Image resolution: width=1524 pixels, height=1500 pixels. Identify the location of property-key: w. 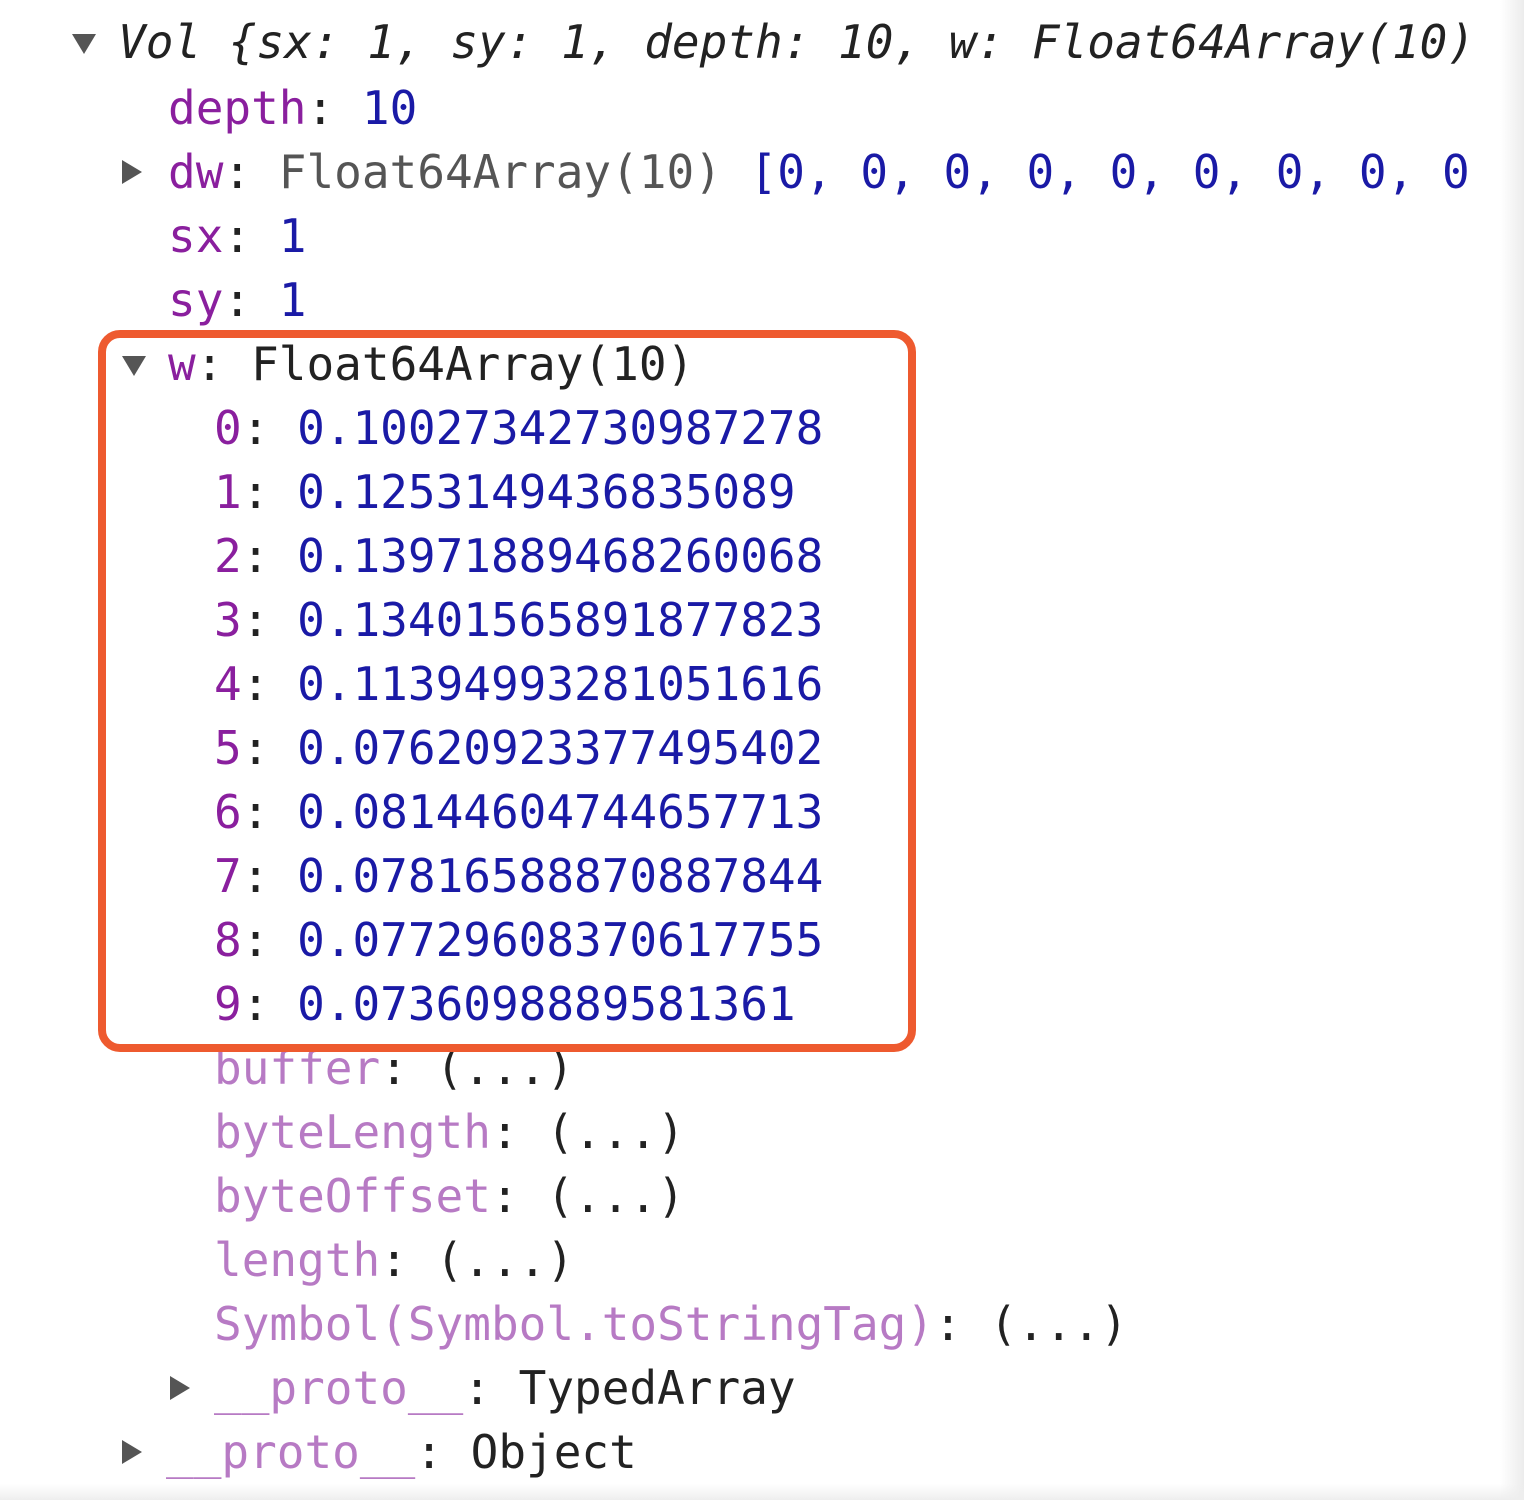
(182, 364).